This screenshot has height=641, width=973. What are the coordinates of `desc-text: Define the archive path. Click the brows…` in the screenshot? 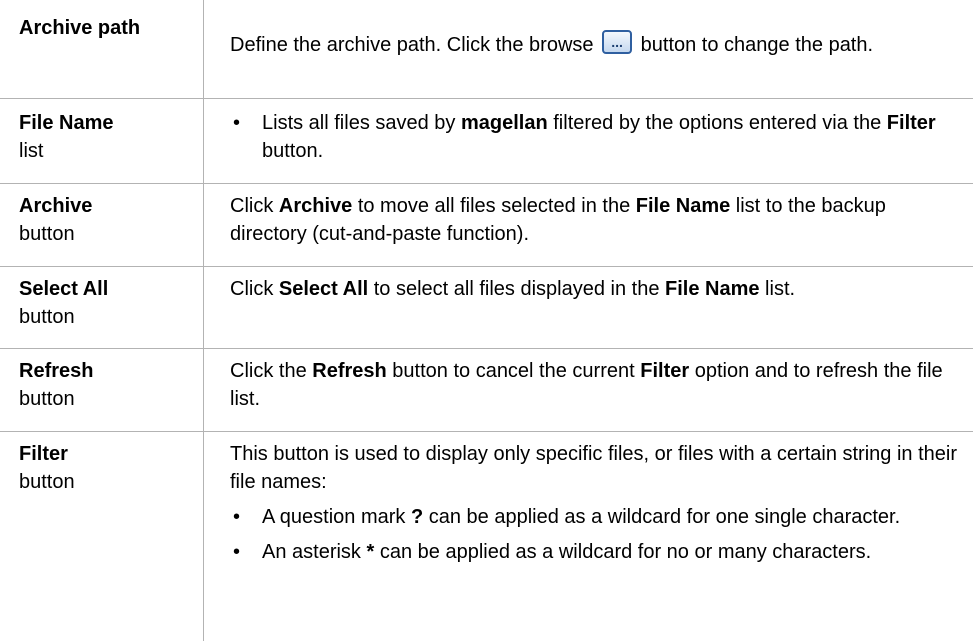 It's located at (415, 45).